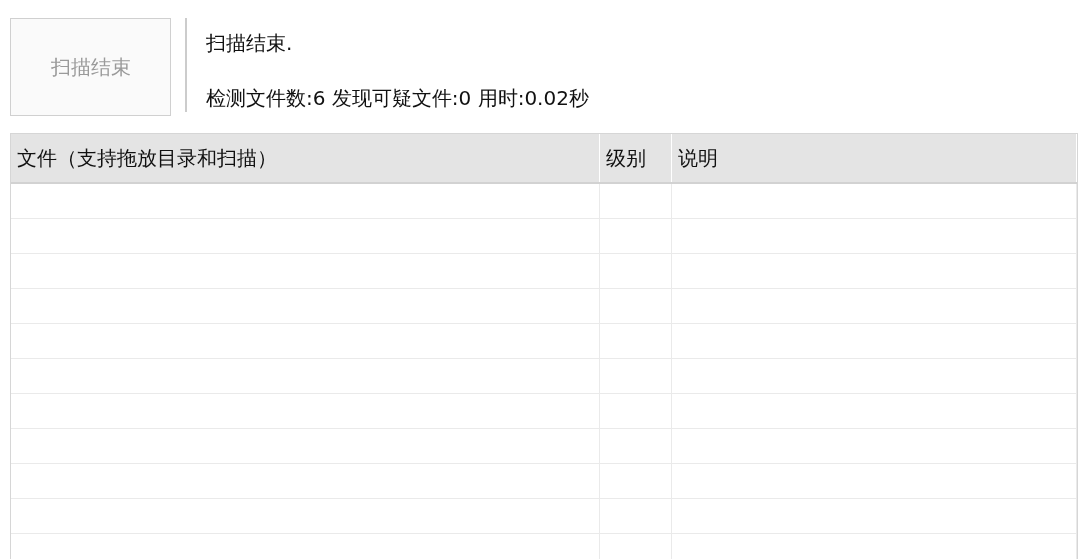  I want to click on column-header: 级别, so click(636, 158).